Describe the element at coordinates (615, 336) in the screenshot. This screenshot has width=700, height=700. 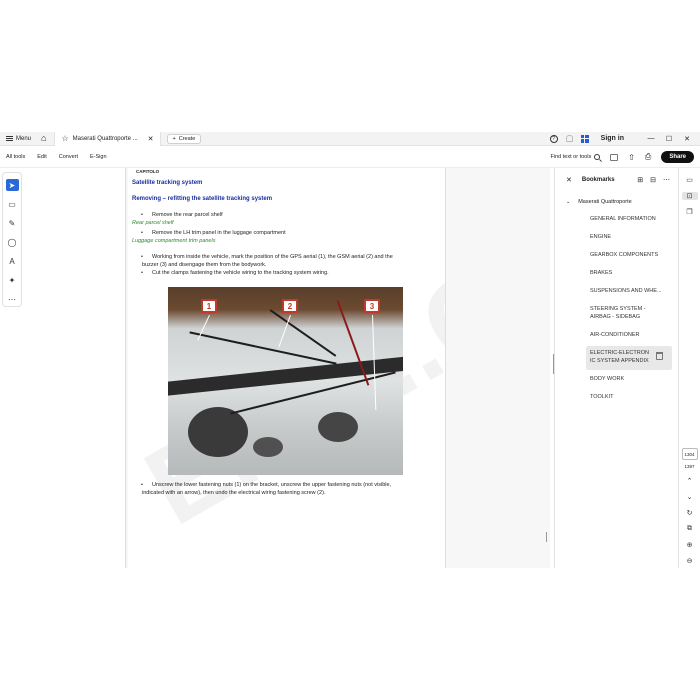
I see `bookmark-item: AIR-CONDITIONER` at that location.